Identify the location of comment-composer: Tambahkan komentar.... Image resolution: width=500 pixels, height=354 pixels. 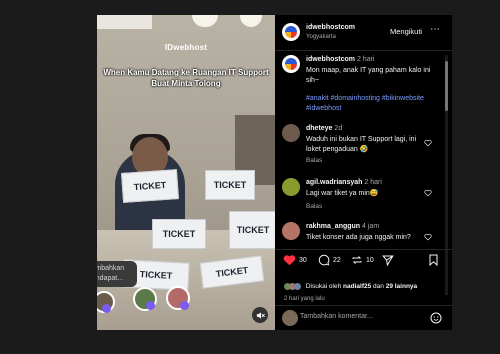
(363, 318).